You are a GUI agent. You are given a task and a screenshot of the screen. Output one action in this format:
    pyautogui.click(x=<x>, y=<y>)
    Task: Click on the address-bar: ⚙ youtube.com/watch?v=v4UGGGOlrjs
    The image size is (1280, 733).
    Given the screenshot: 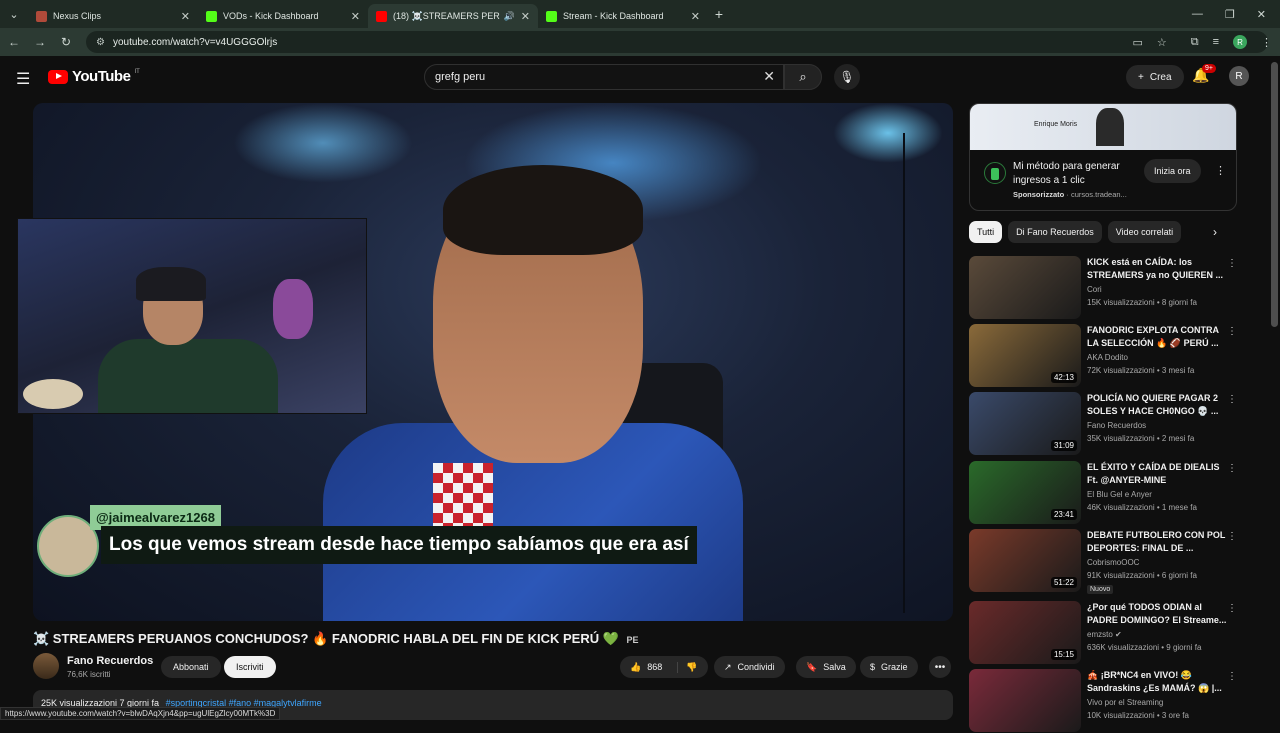 What is the action you would take?
    pyautogui.click(x=677, y=42)
    